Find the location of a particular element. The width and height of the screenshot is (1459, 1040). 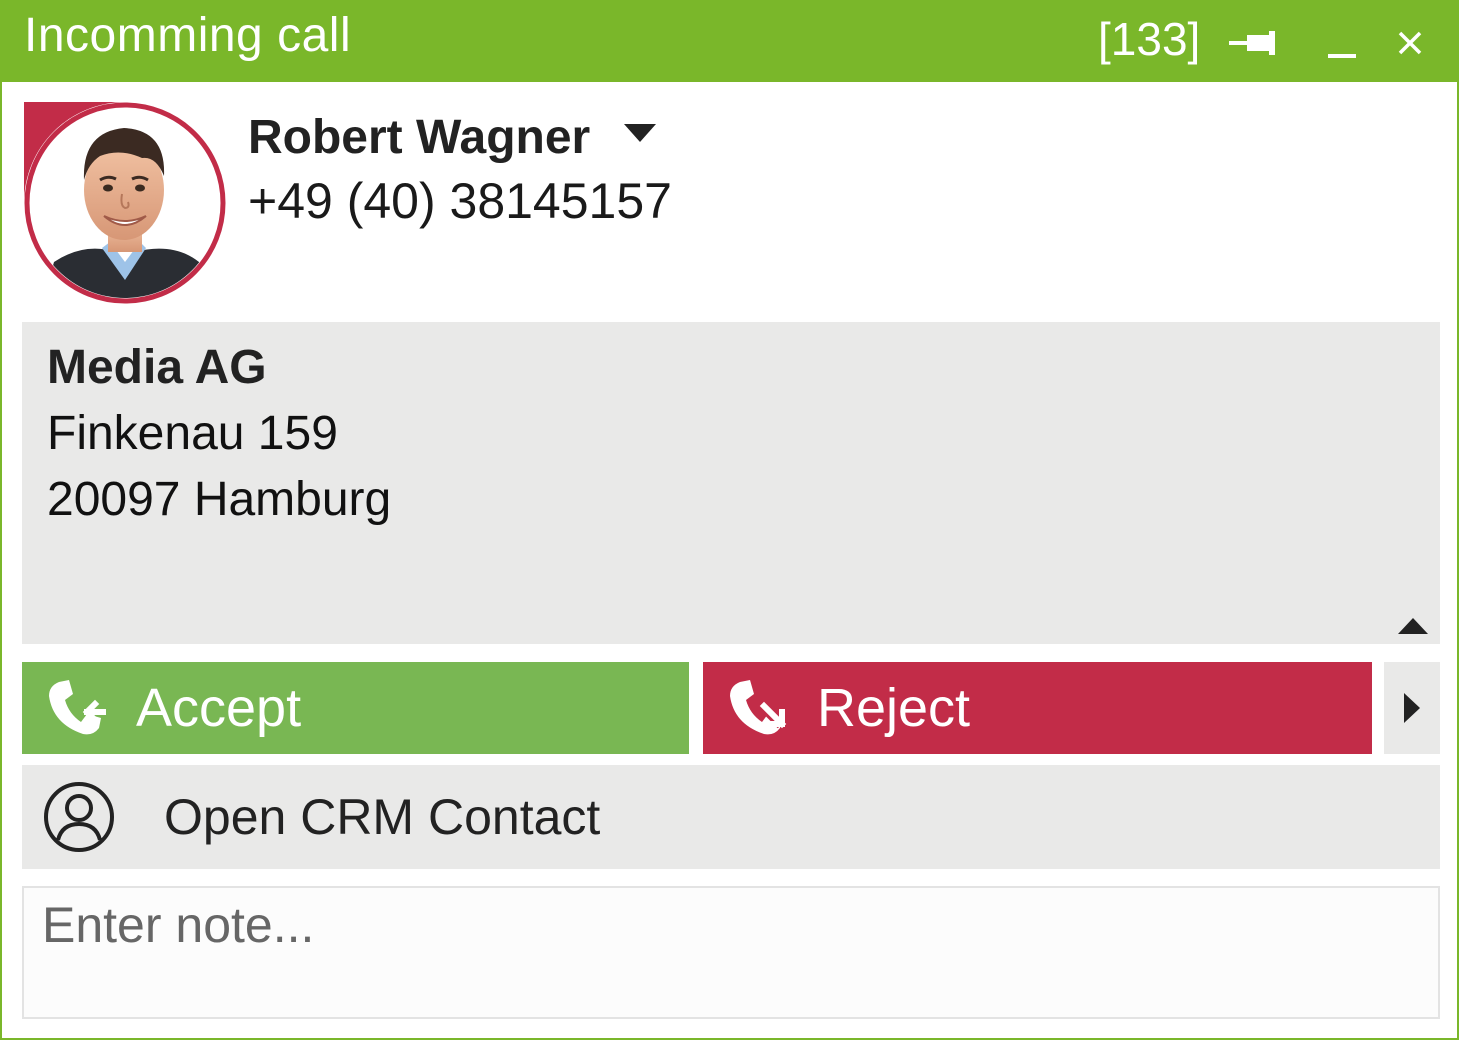

pin-icon is located at coordinates (1252, 43).